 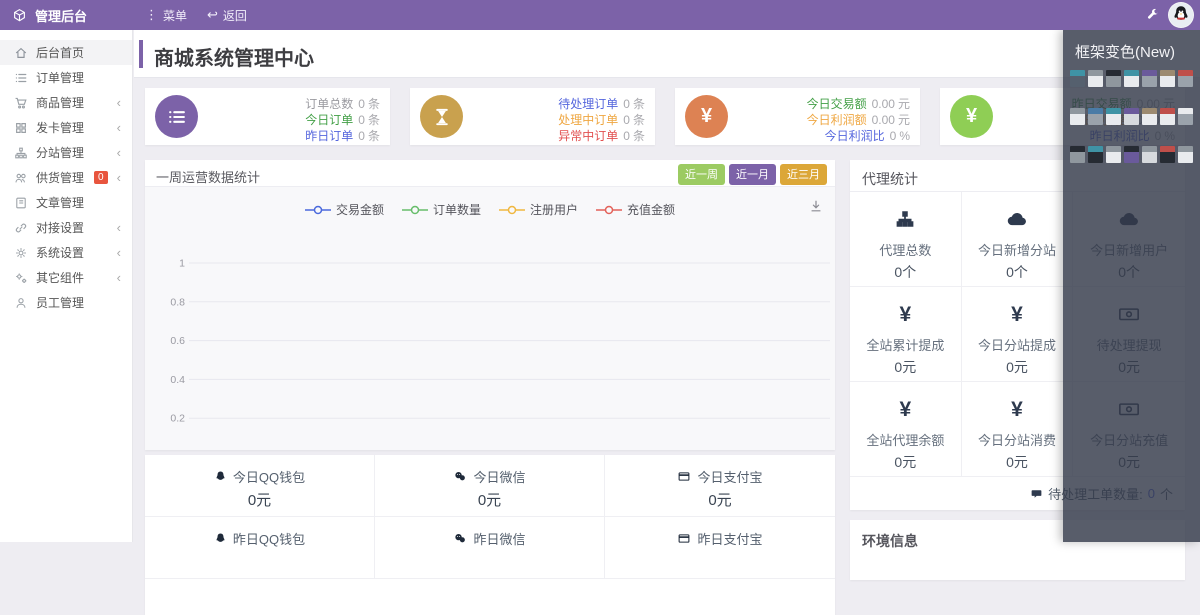 What do you see at coordinates (66, 202) in the screenshot?
I see `sidebar-item-articles: 文章管理` at bounding box center [66, 202].